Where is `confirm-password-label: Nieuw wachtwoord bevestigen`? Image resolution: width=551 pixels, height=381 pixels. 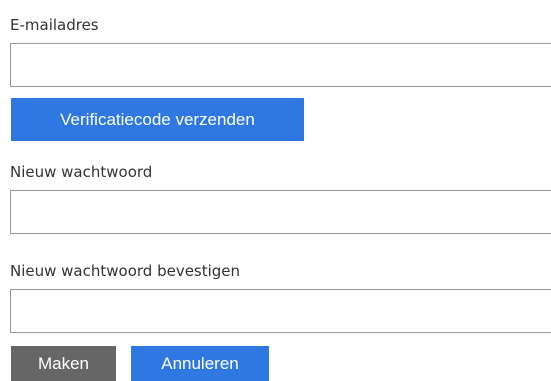
confirm-password-label: Nieuw wachtwoord bevestigen is located at coordinates (125, 271).